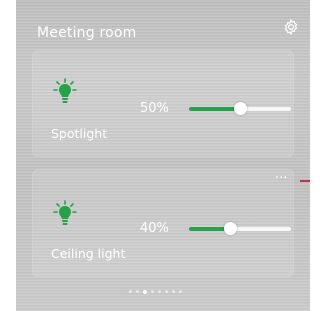 Image resolution: width=320 pixels, height=311 pixels. Describe the element at coordinates (88, 253) in the screenshot. I see `device-name: Ceiling light` at that location.